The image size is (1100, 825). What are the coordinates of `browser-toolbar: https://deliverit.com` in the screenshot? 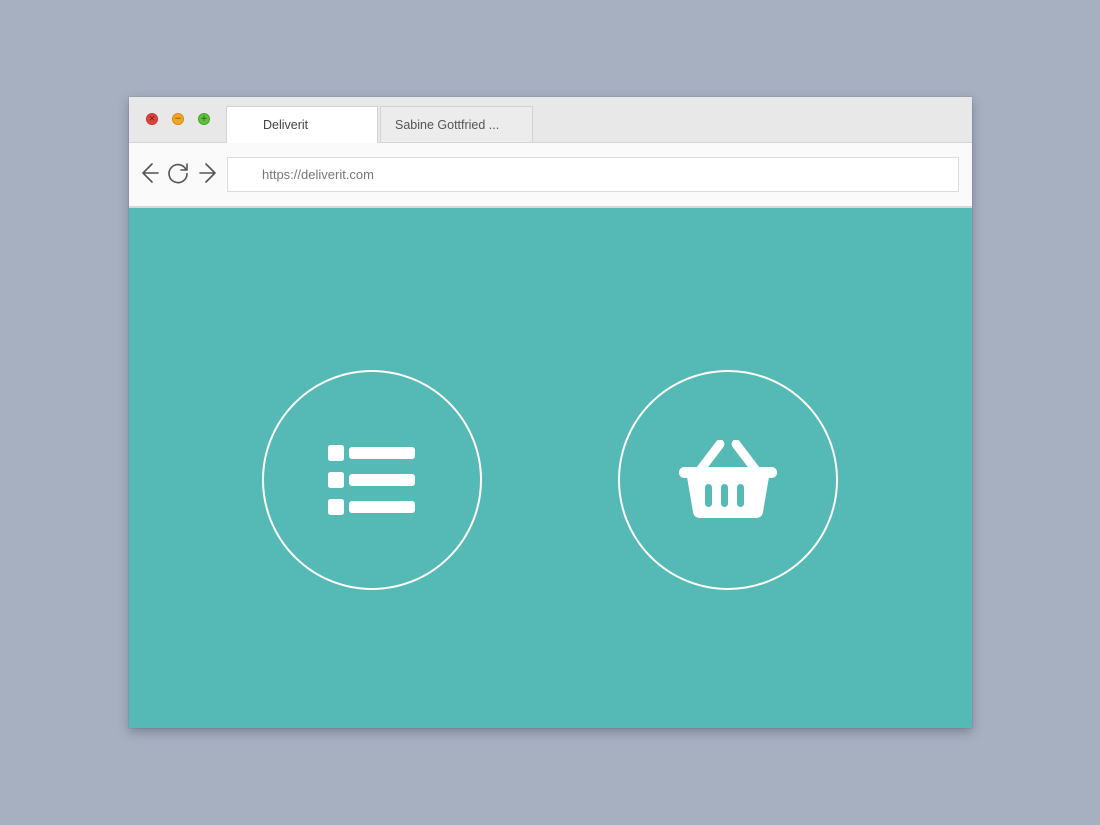 It's located at (550, 175).